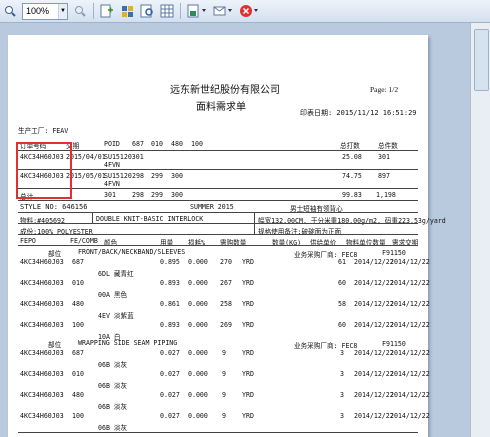 This screenshot has width=490, height=437. What do you see at coordinates (386, 195) in the screenshot?
I see `total-pcs: 1,198` at bounding box center [386, 195].